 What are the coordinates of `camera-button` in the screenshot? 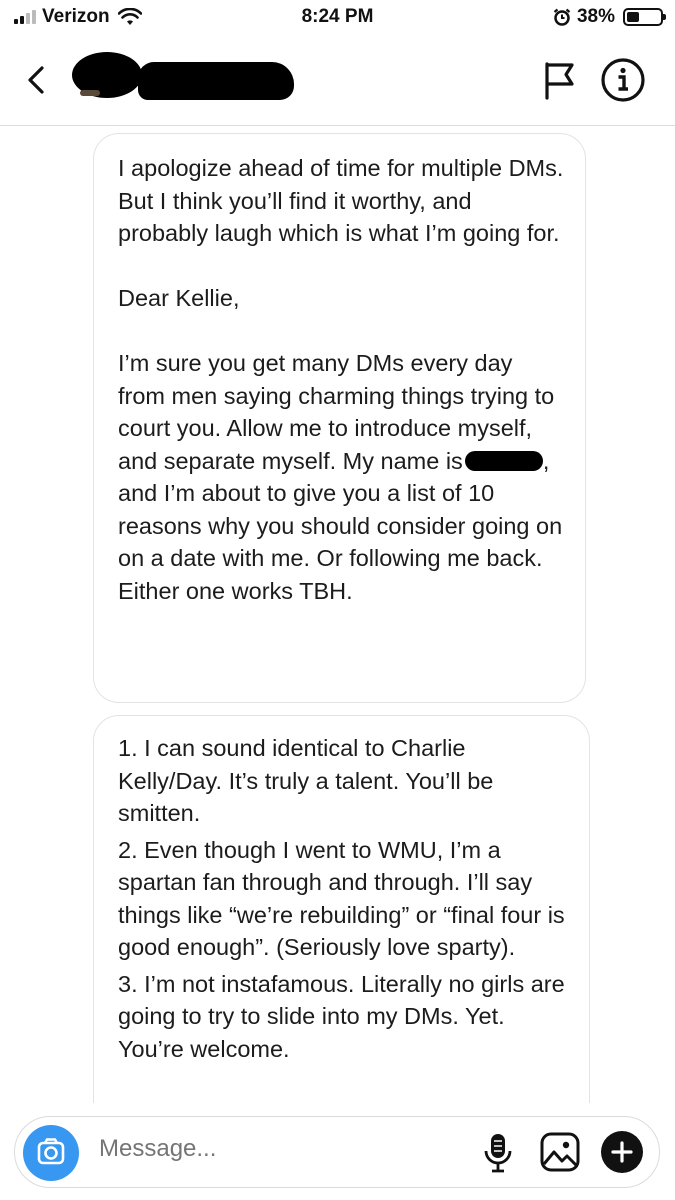 It's located at (51, 1153).